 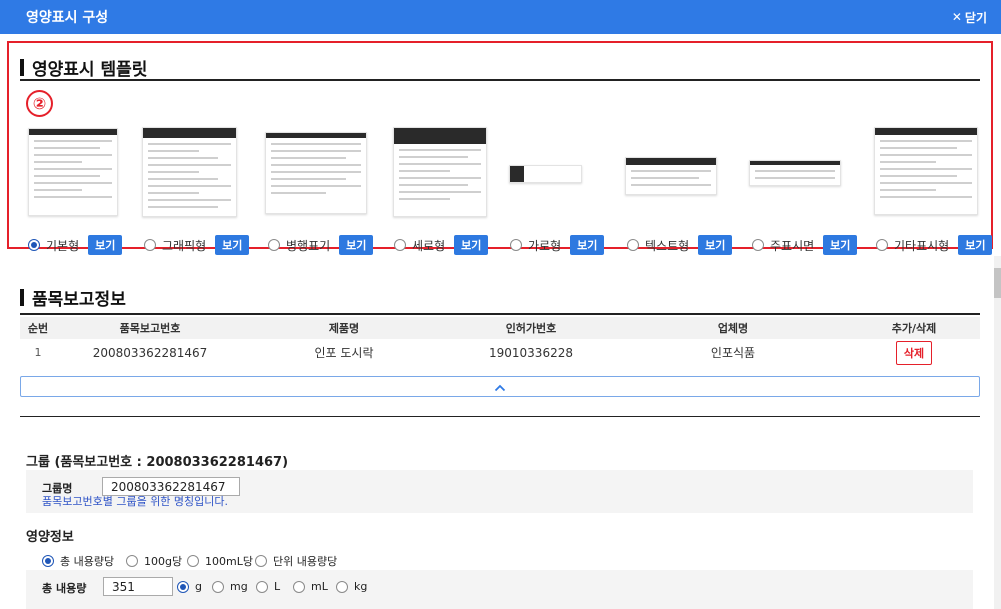 I want to click on unit-option-g: g, so click(x=189, y=586).